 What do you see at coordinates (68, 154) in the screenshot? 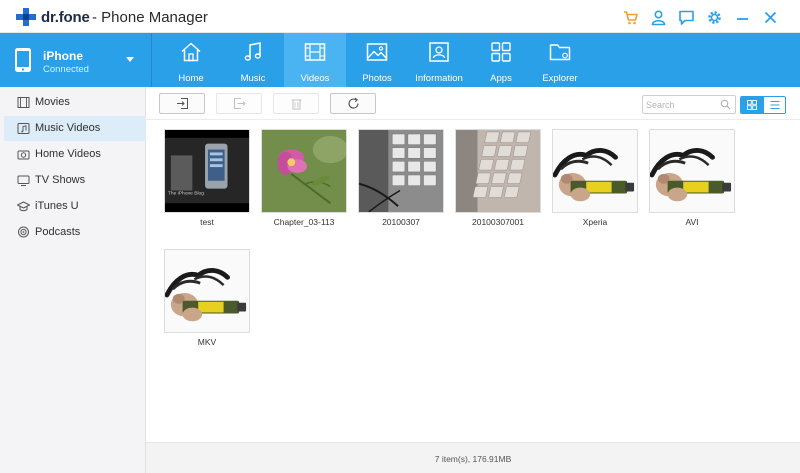
I see `sidebar-item-label: Home Videos` at bounding box center [68, 154].